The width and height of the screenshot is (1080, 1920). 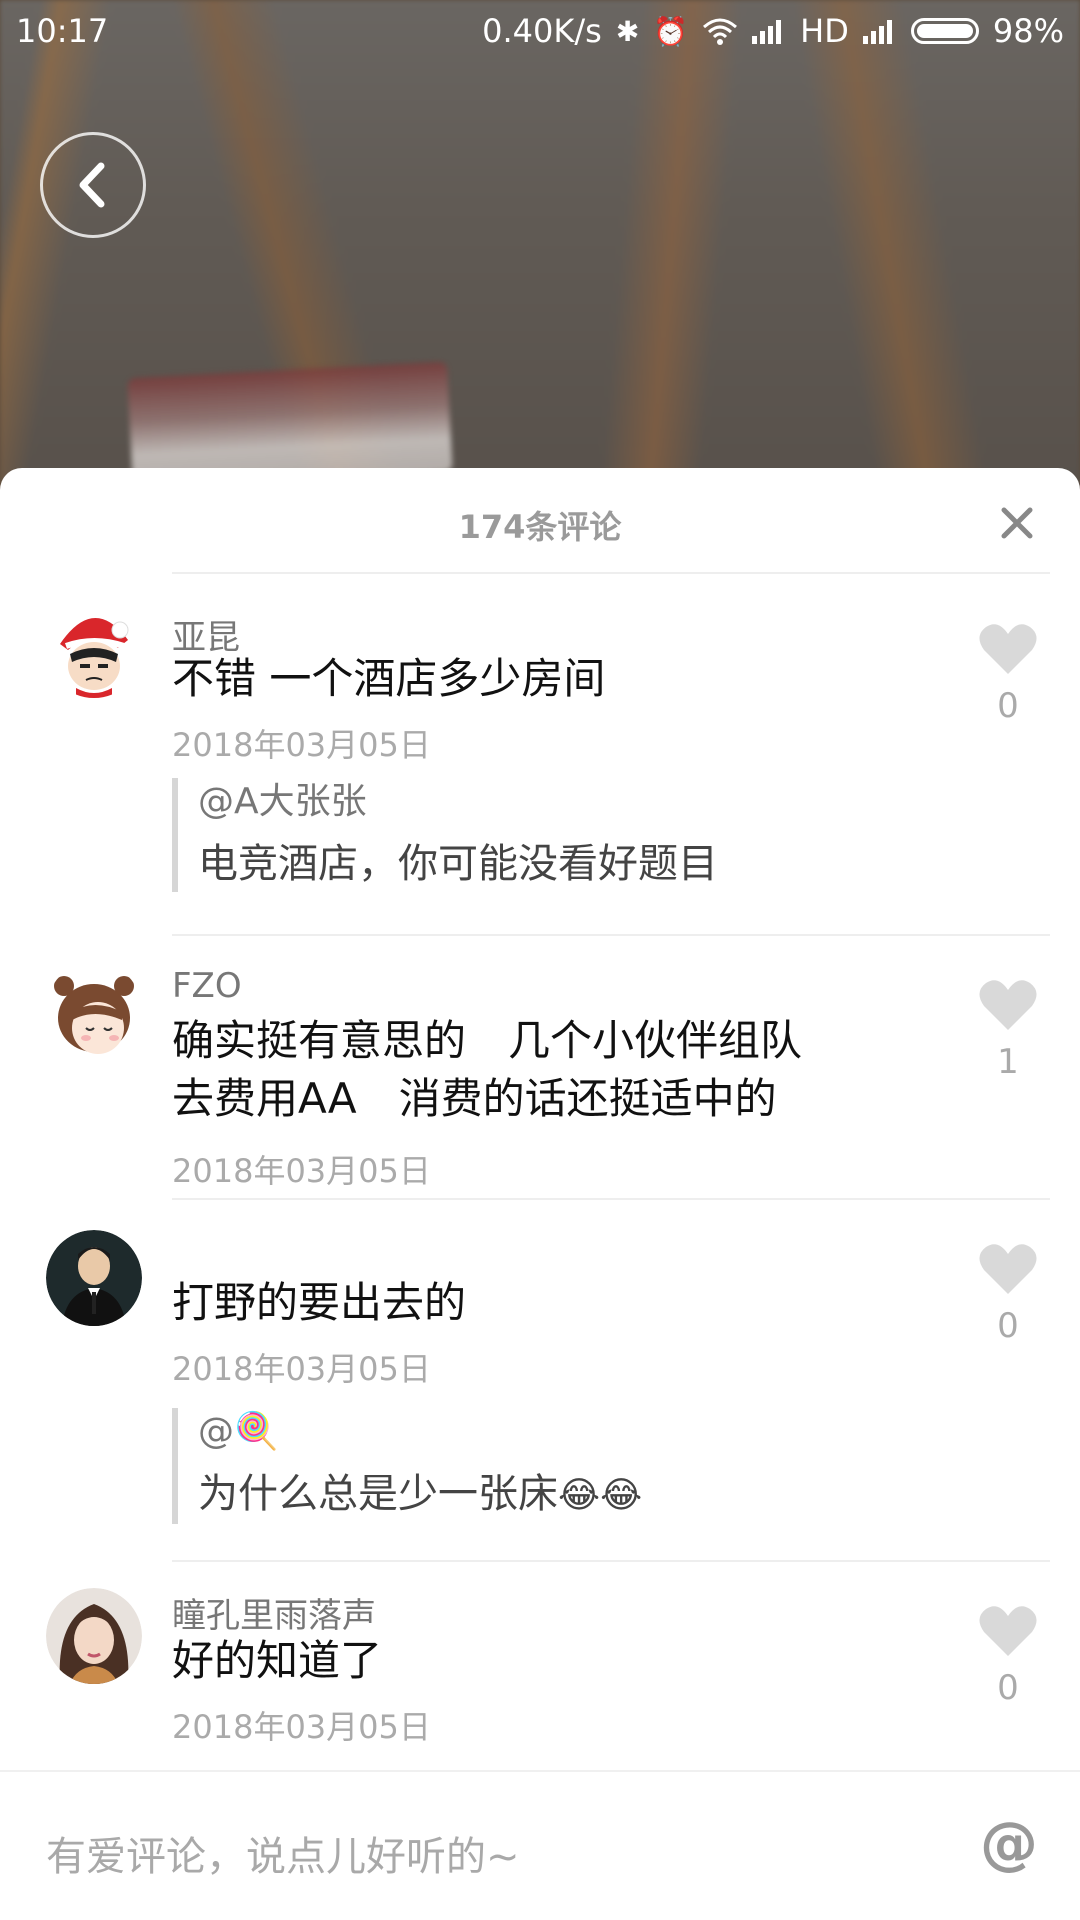 I want to click on back-button, so click(x=93, y=185).